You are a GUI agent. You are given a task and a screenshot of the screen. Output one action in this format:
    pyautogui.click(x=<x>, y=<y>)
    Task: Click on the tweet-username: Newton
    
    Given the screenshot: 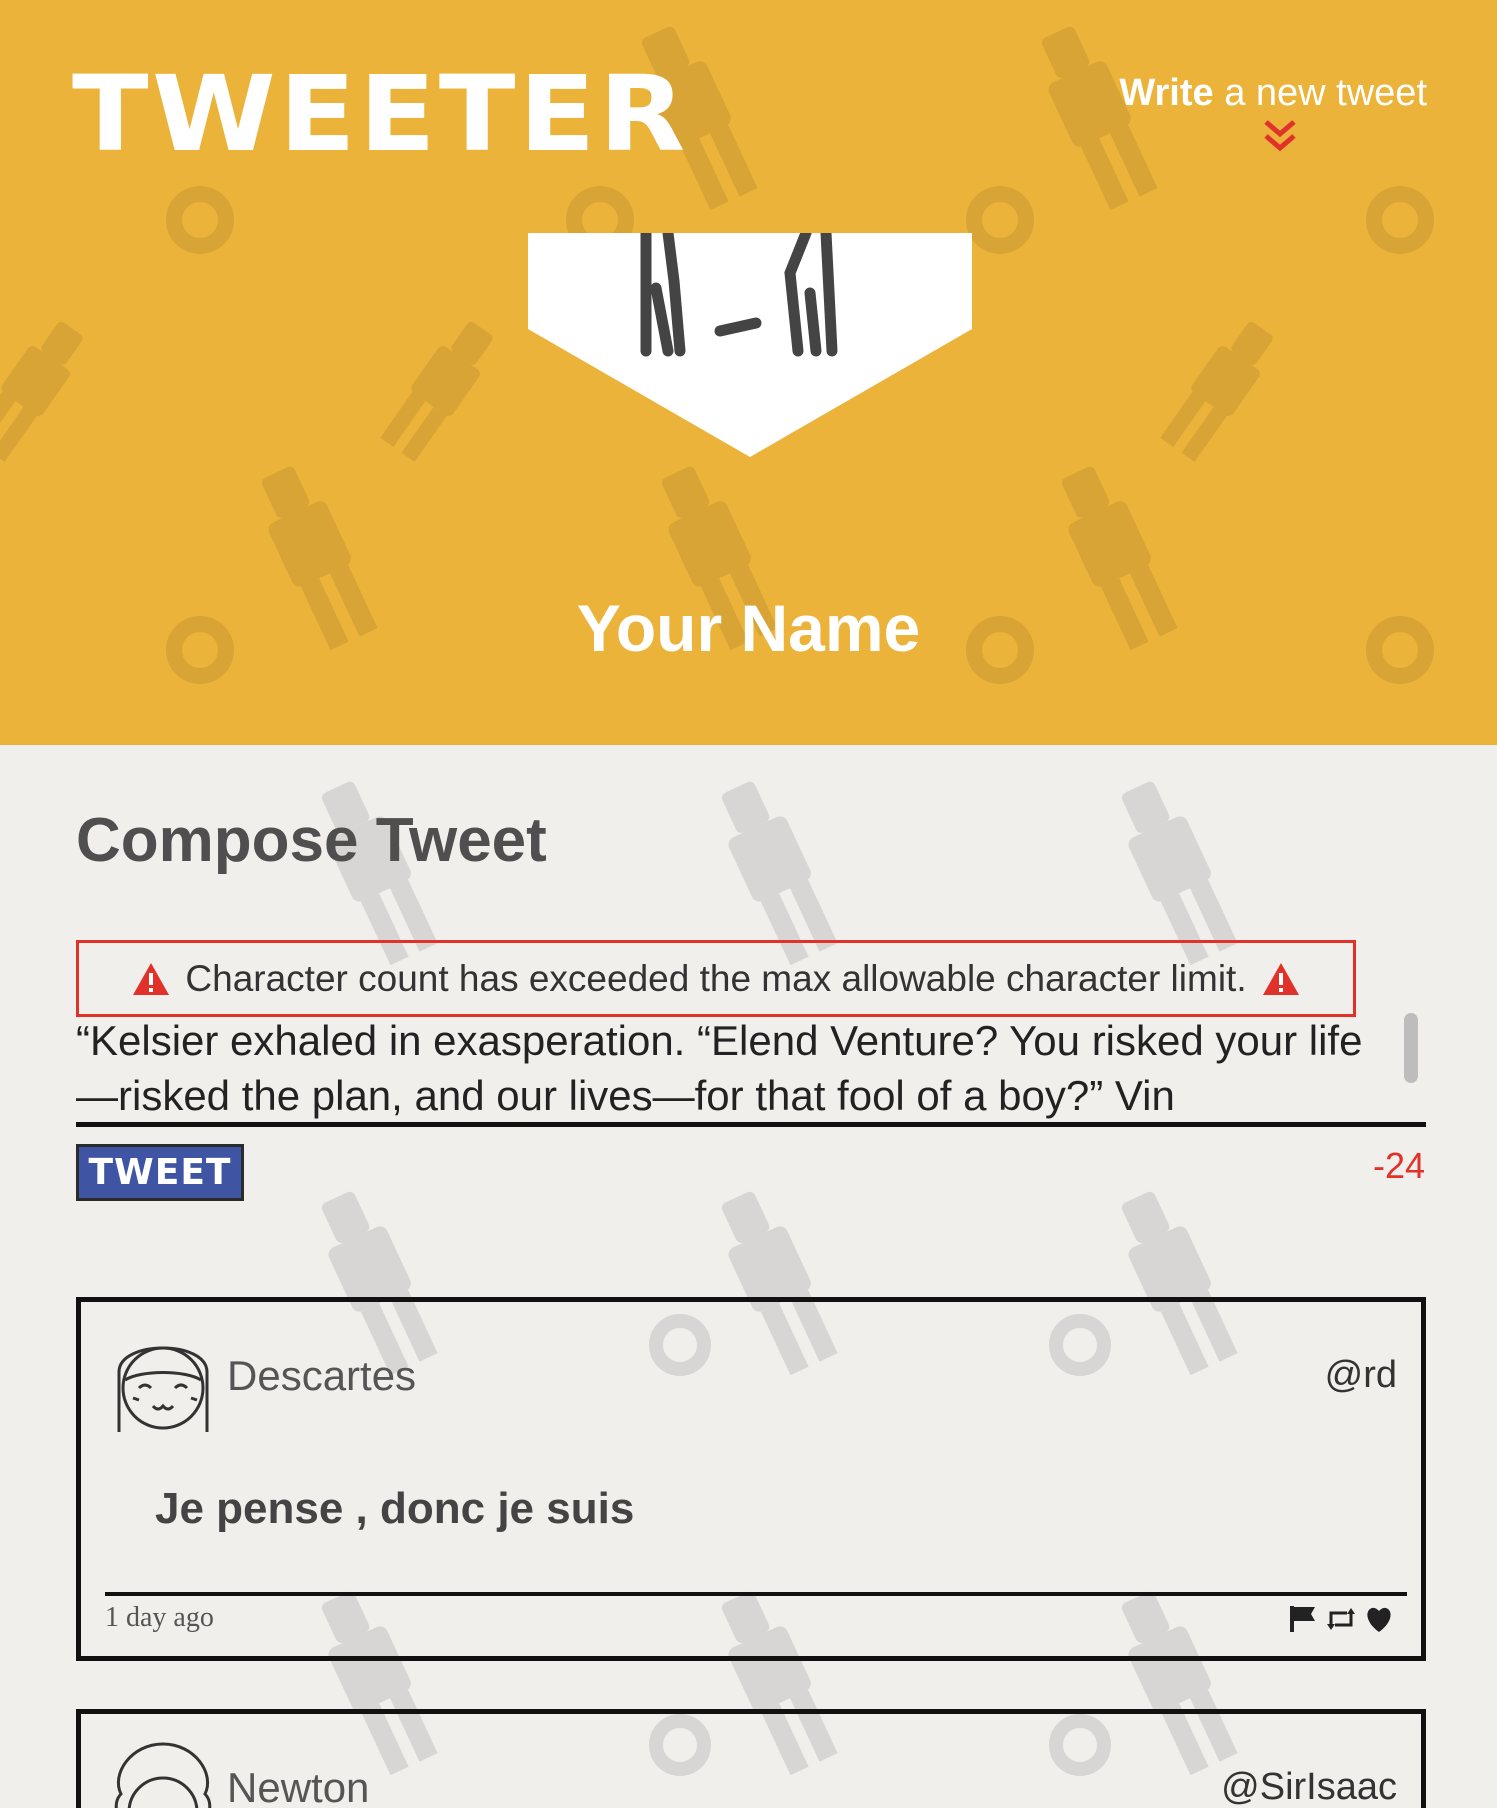 What is the action you would take?
    pyautogui.click(x=298, y=1786)
    